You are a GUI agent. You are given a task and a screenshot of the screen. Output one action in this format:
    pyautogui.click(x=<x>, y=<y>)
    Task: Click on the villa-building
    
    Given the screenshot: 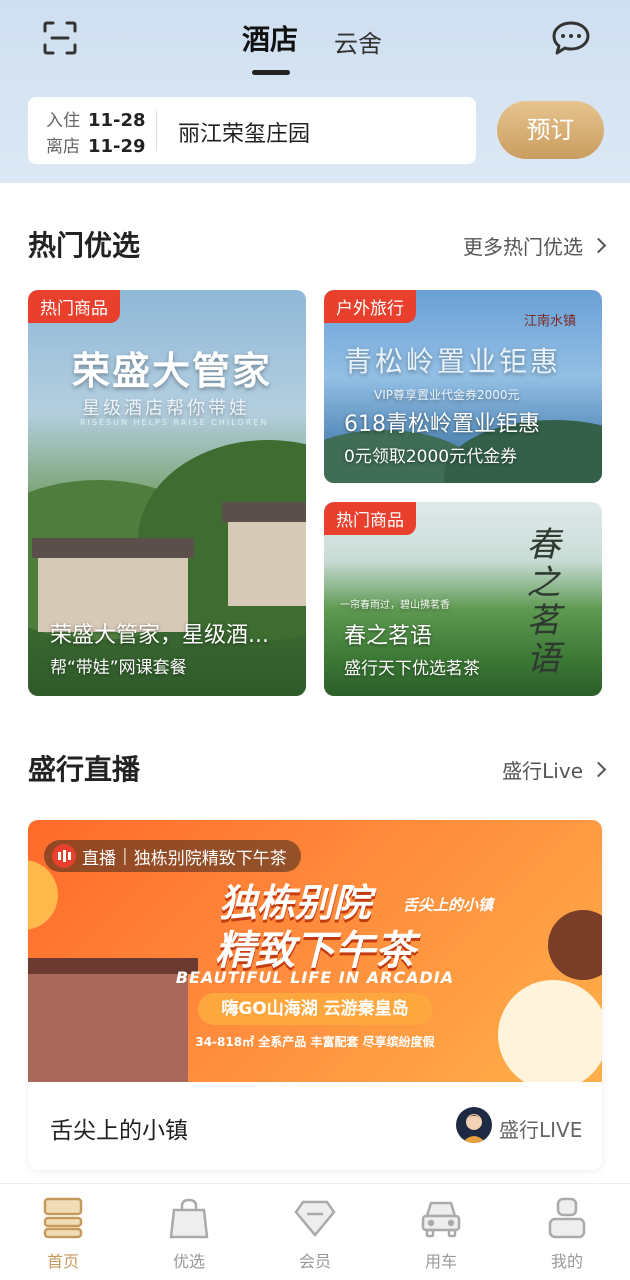 What is the action you would take?
    pyautogui.click(x=267, y=561)
    